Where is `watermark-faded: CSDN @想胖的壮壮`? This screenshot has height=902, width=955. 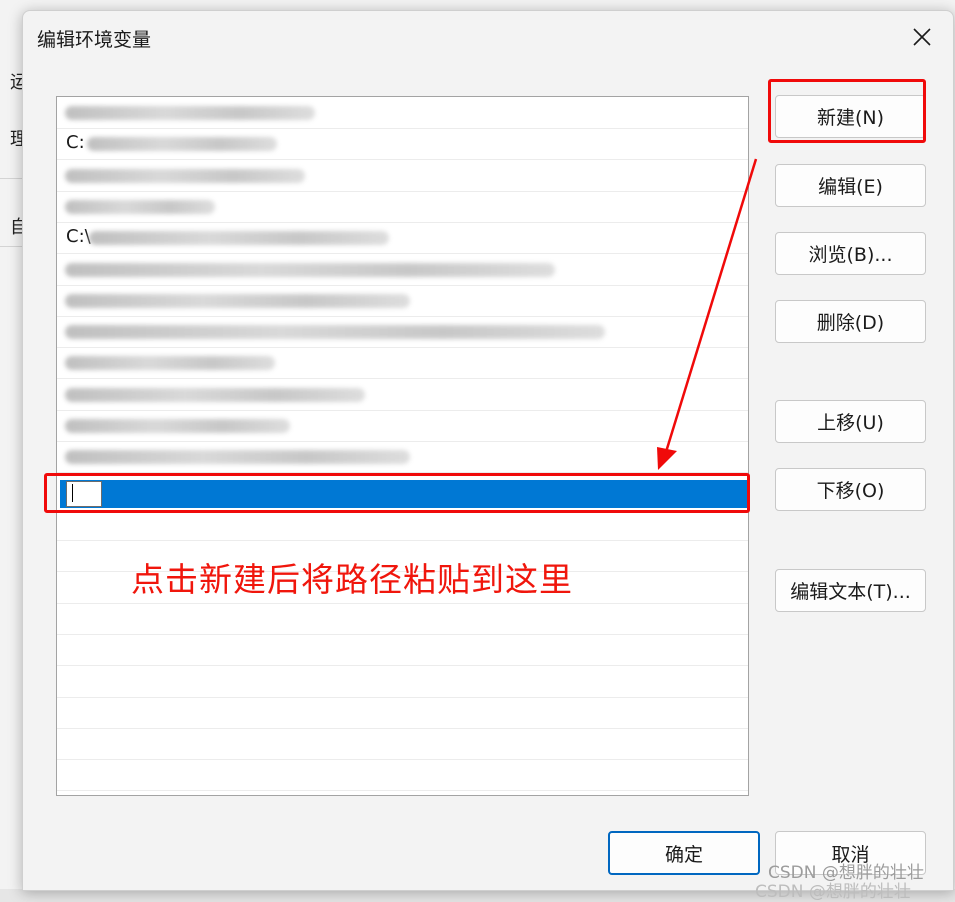
watermark-faded: CSDN @想胖的壮壮 is located at coordinates (833, 892).